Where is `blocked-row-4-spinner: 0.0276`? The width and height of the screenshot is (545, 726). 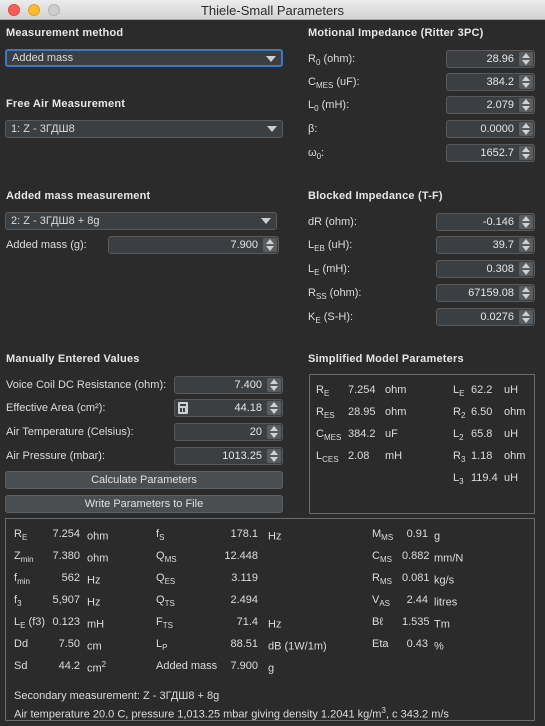
blocked-row-4-spinner: 0.0276 is located at coordinates (485, 317).